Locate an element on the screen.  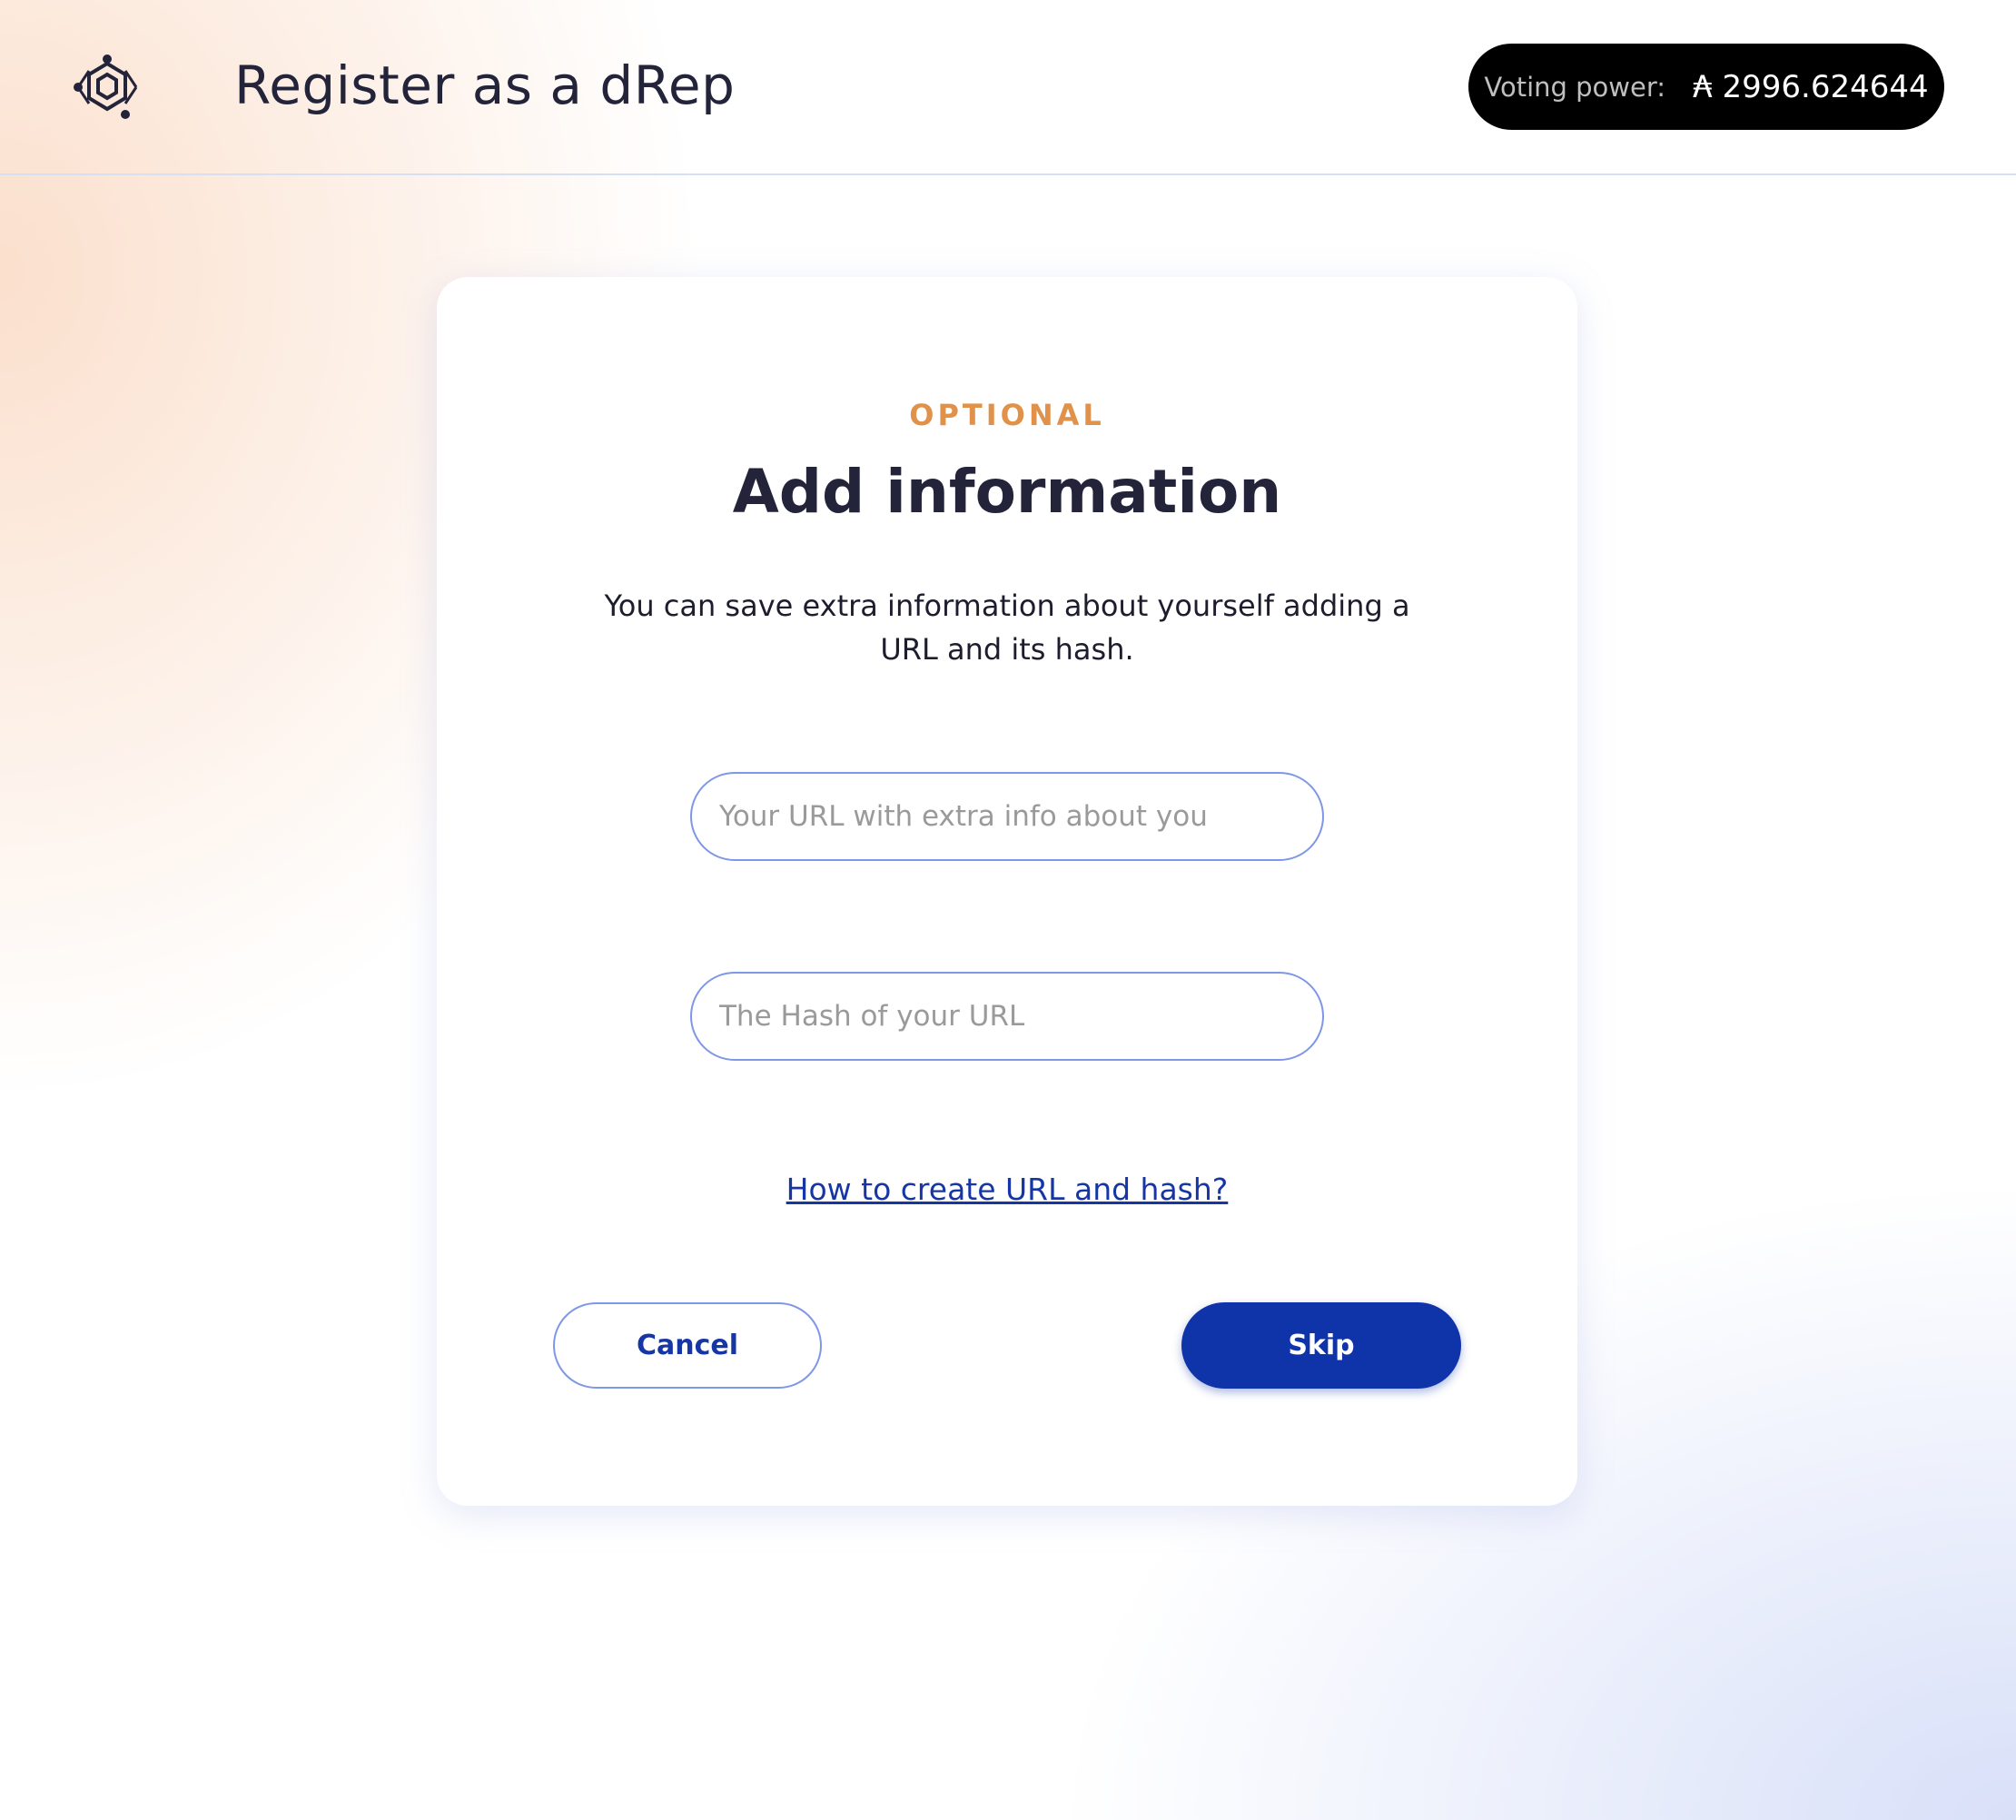
voting-power-value: ₳ 2996.624644 is located at coordinates (1811, 86).